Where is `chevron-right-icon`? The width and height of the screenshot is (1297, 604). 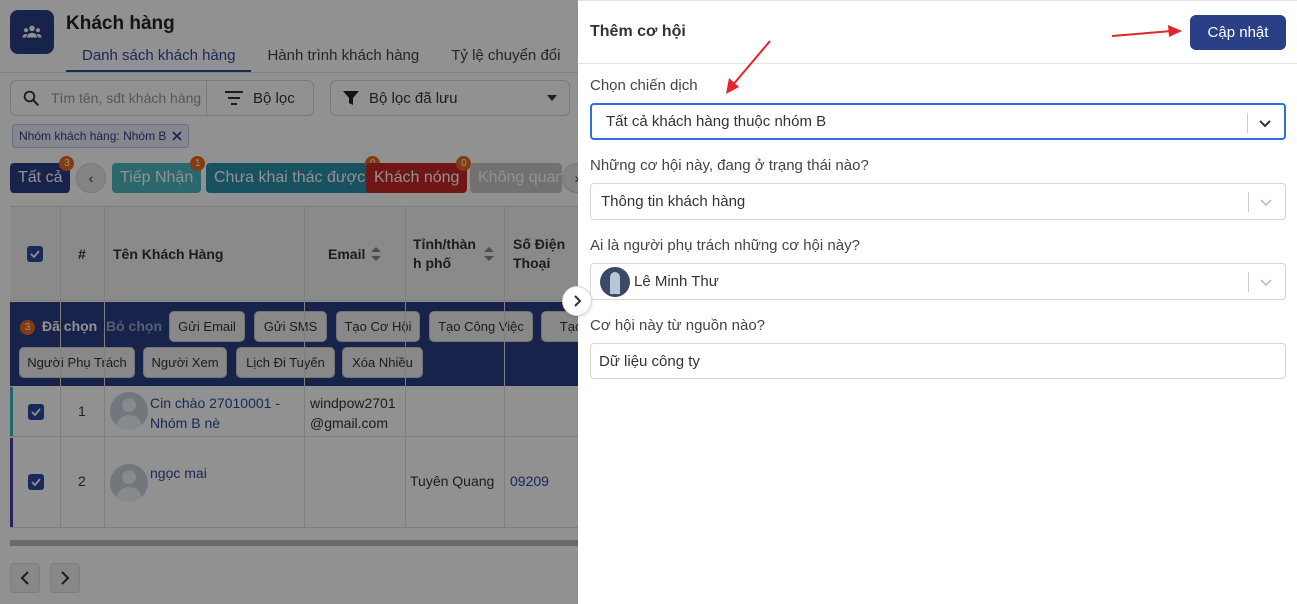 chevron-right-icon is located at coordinates (578, 301).